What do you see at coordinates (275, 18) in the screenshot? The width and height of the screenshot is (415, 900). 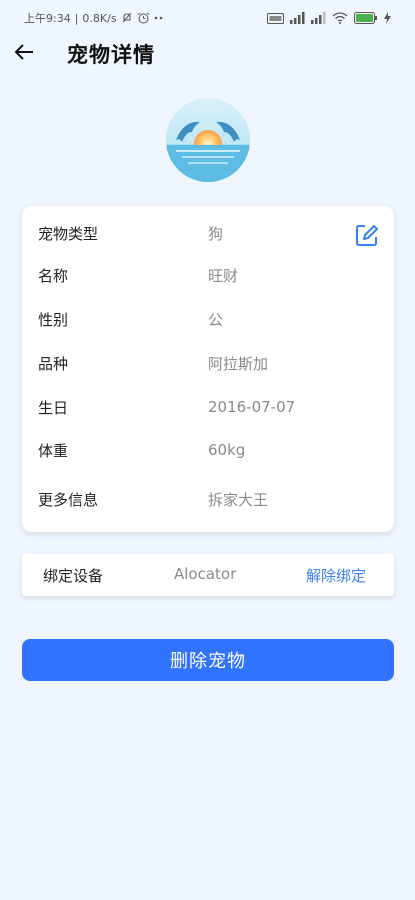 I see `volte-icon` at bounding box center [275, 18].